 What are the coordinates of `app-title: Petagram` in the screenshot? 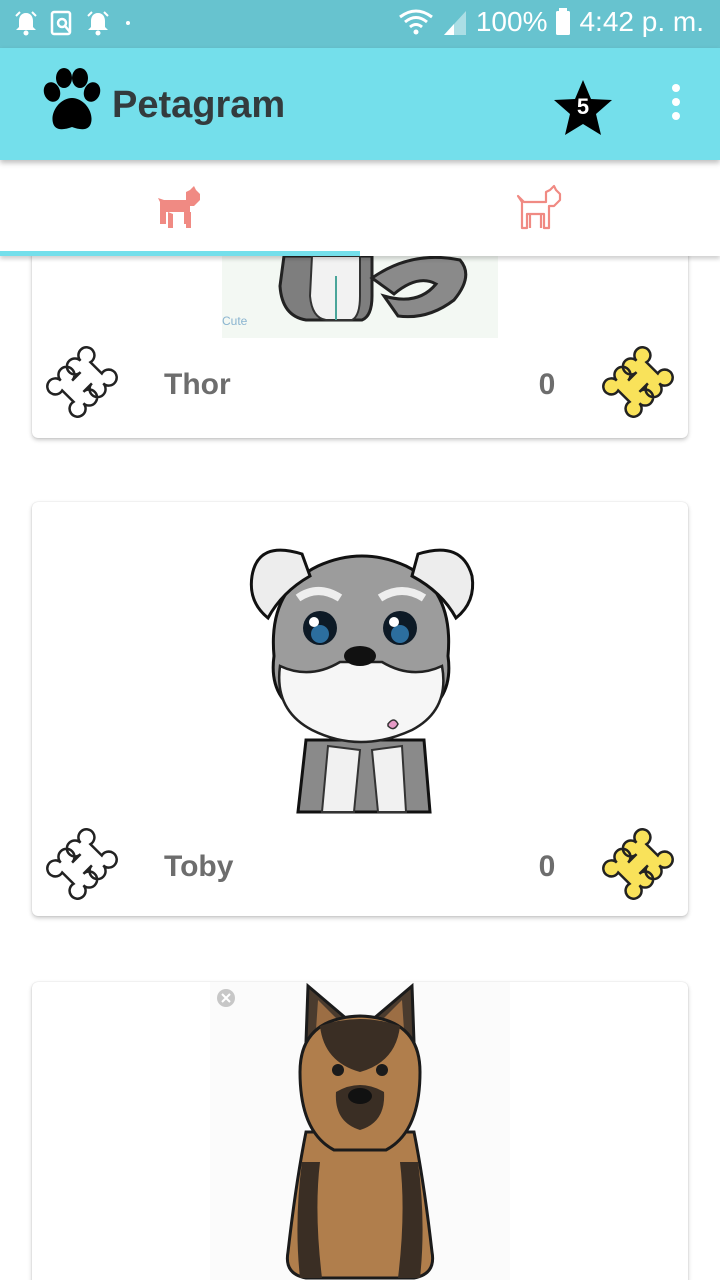 It's located at (199, 105).